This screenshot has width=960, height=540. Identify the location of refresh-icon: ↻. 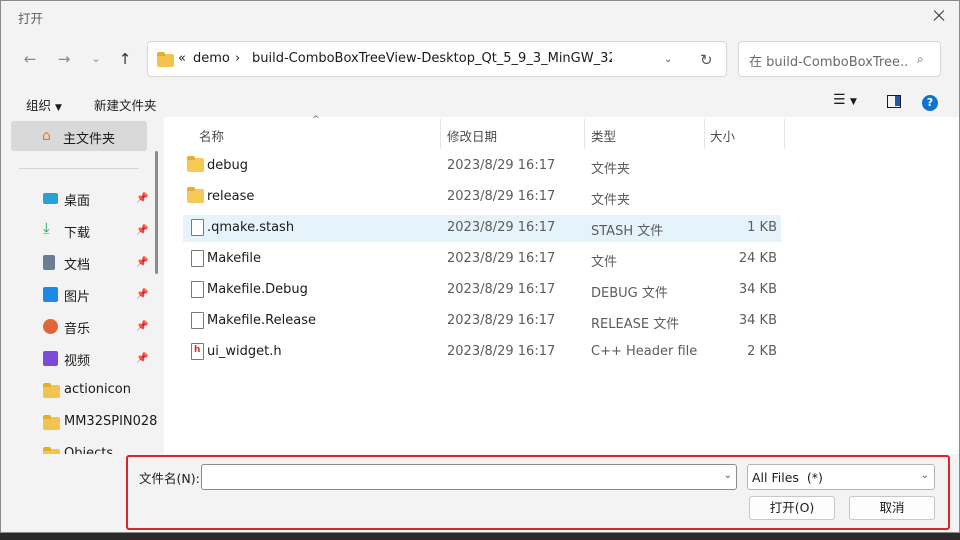
(706, 60).